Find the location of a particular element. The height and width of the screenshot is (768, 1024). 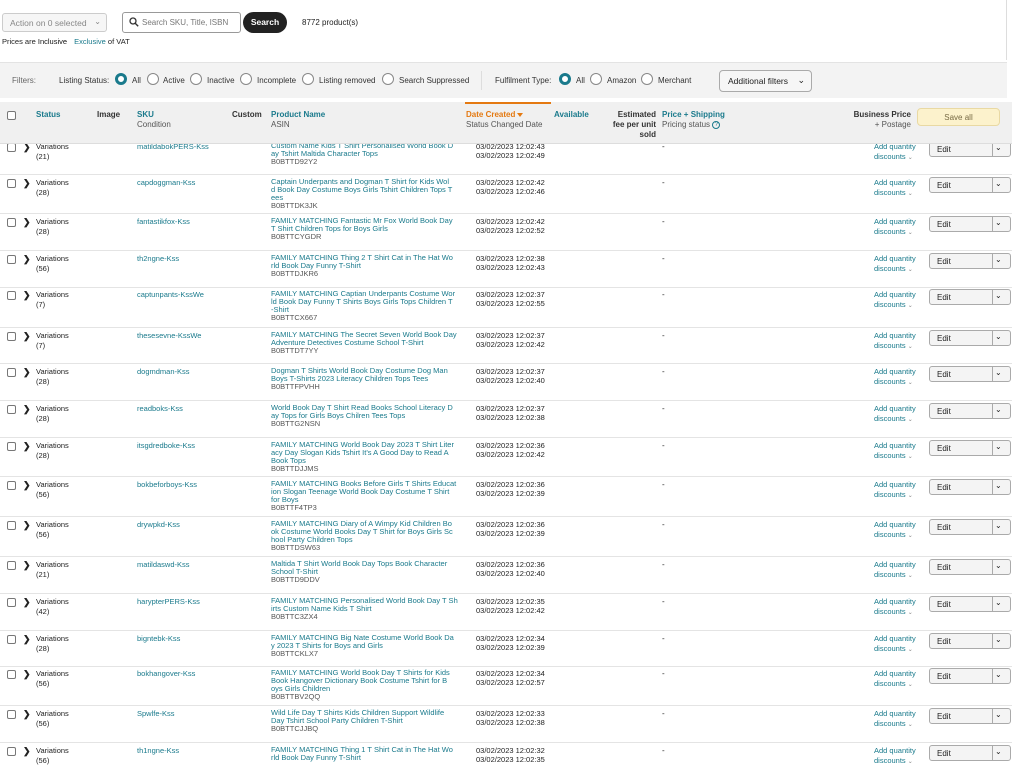

header-product-name: Product Name ASIN is located at coordinates (298, 120).